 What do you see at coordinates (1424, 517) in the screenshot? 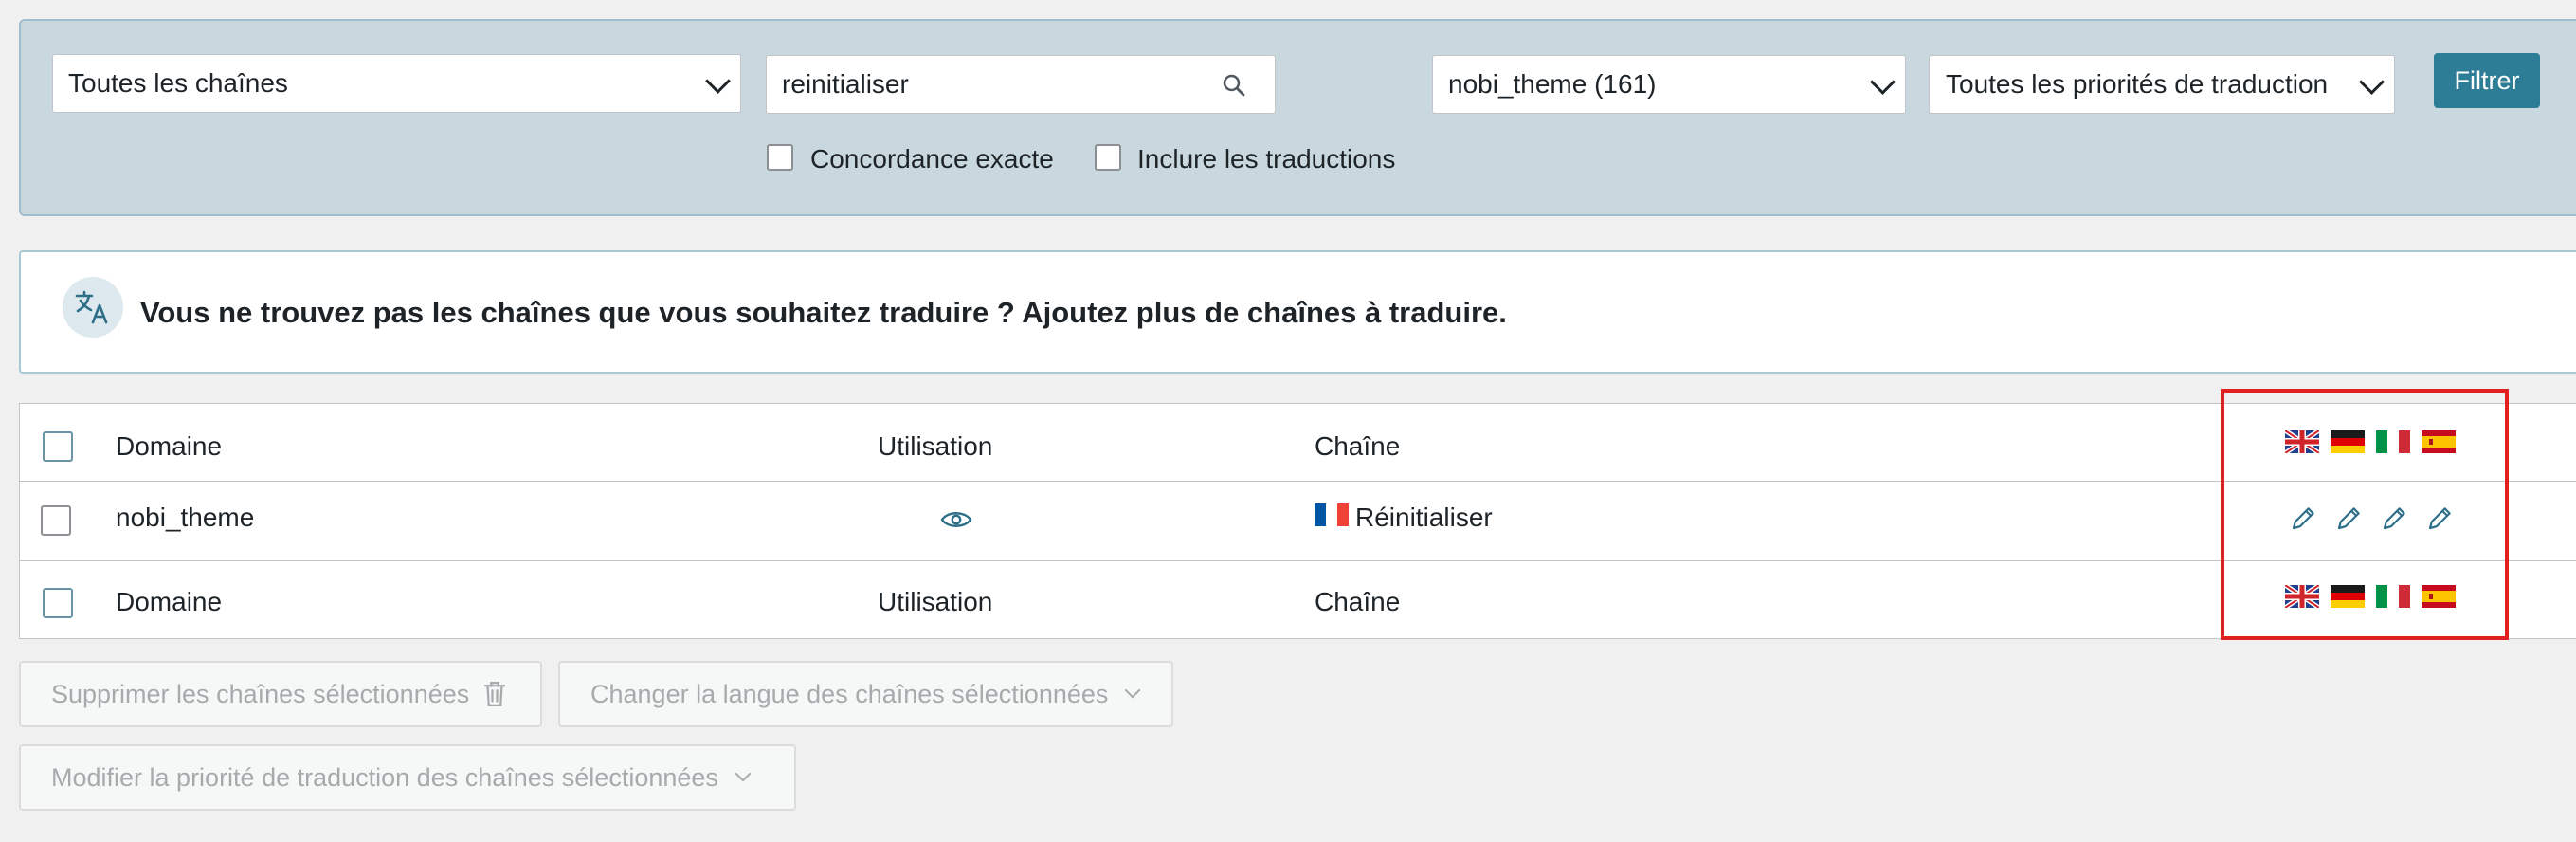
I see `row-string: Réinitialiser` at bounding box center [1424, 517].